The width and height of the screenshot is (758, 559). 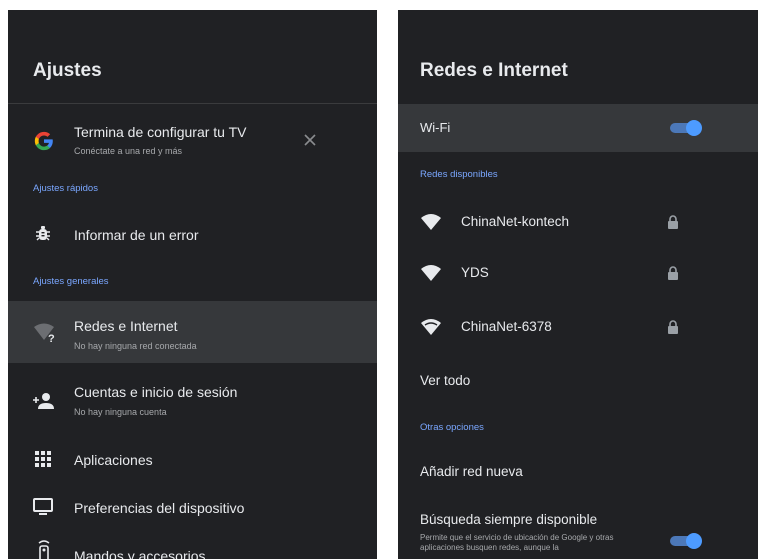 I want to click on add-network-button: Añadir red nueva, so click(x=578, y=472).